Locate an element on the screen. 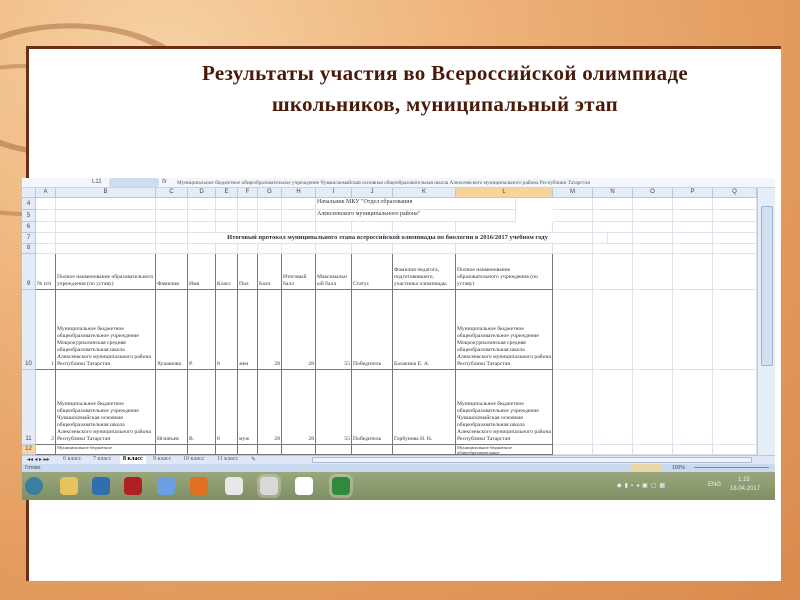 The height and width of the screenshot is (600, 800). clock-date: 18.04.2017 is located at coordinates (745, 489).